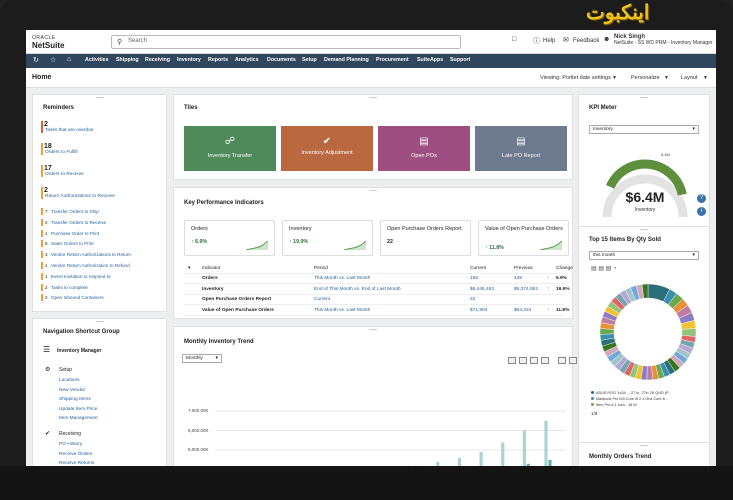 The image size is (733, 500). What do you see at coordinates (575, 78) in the screenshot?
I see `portlet-date-settings: Viewing: Portlet date settings` at bounding box center [575, 78].